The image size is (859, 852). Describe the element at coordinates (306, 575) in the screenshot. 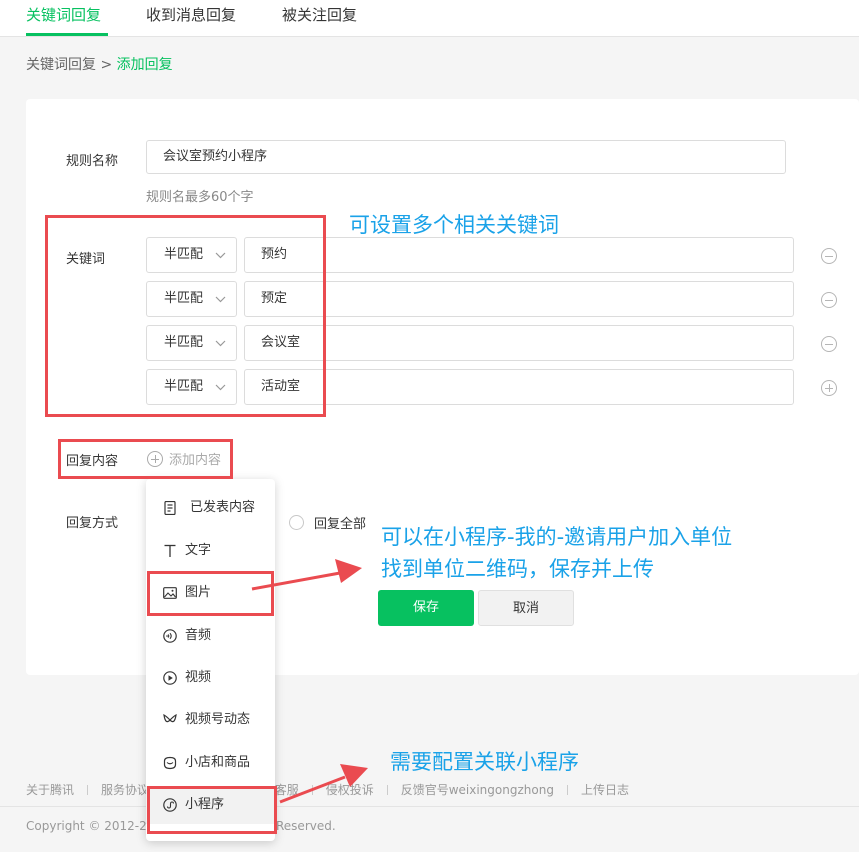

I see `arrow-to-image-note-icon` at that location.